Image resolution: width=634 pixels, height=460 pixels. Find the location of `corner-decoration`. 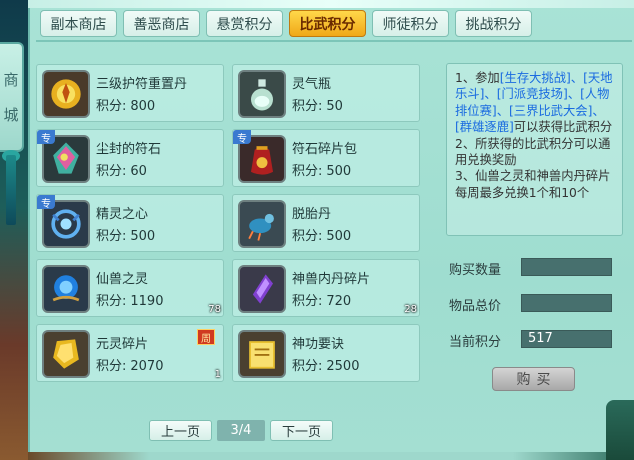

corner-decoration is located at coordinates (620, 430).